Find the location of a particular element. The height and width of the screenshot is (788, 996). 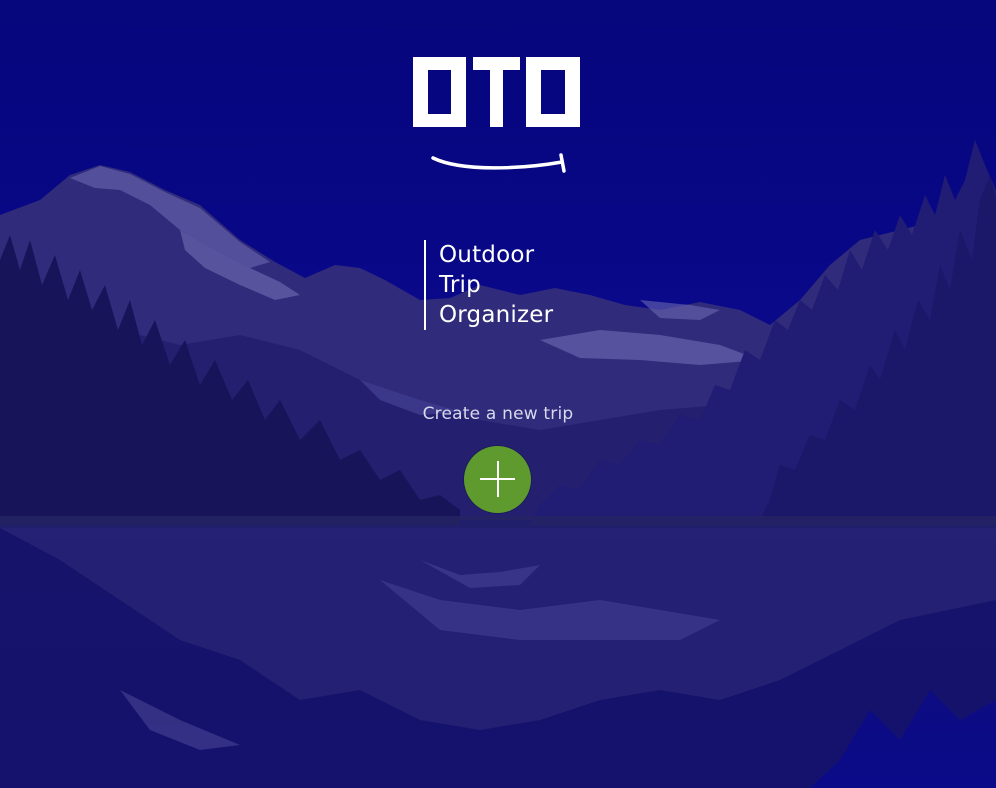

create-trip-button is located at coordinates (497, 479).